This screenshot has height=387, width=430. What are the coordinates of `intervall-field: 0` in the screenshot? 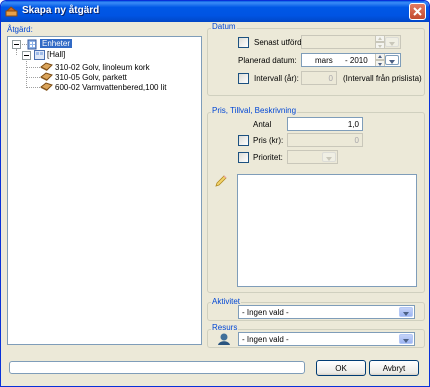 It's located at (319, 78).